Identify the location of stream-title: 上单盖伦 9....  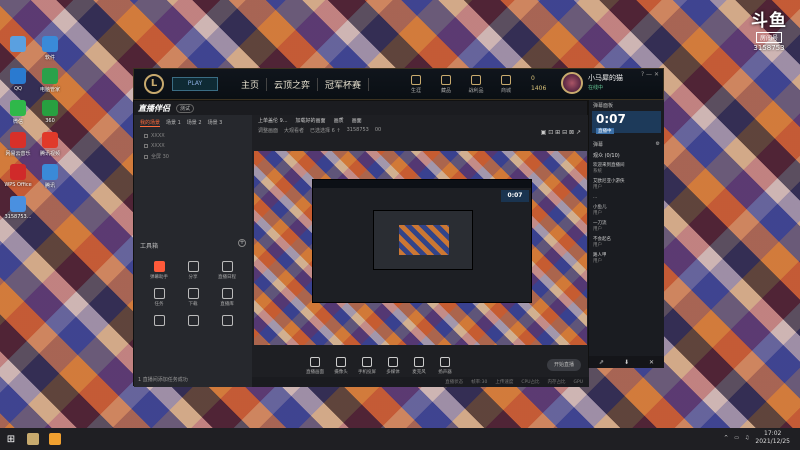
(273, 120).